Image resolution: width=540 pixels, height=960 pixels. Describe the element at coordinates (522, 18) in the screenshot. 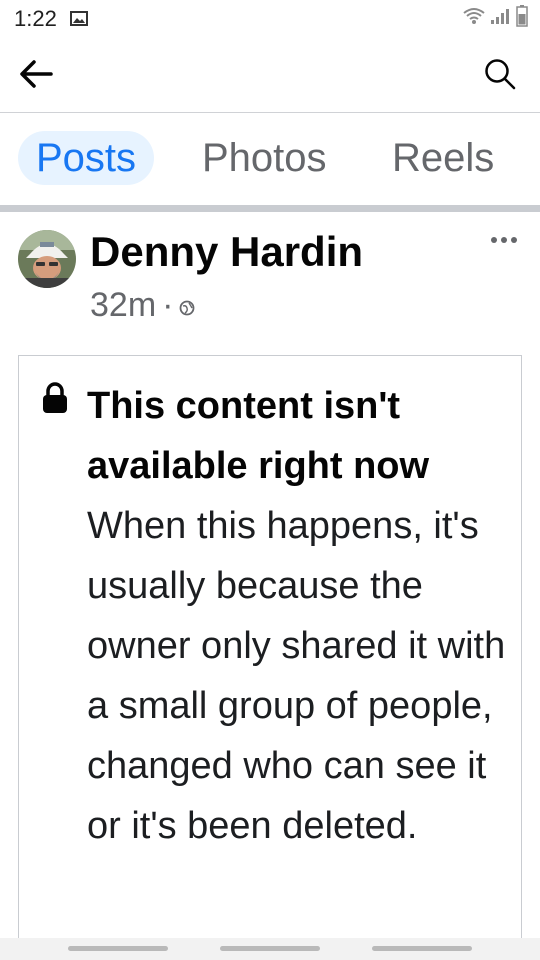

I see `battery-icon` at that location.